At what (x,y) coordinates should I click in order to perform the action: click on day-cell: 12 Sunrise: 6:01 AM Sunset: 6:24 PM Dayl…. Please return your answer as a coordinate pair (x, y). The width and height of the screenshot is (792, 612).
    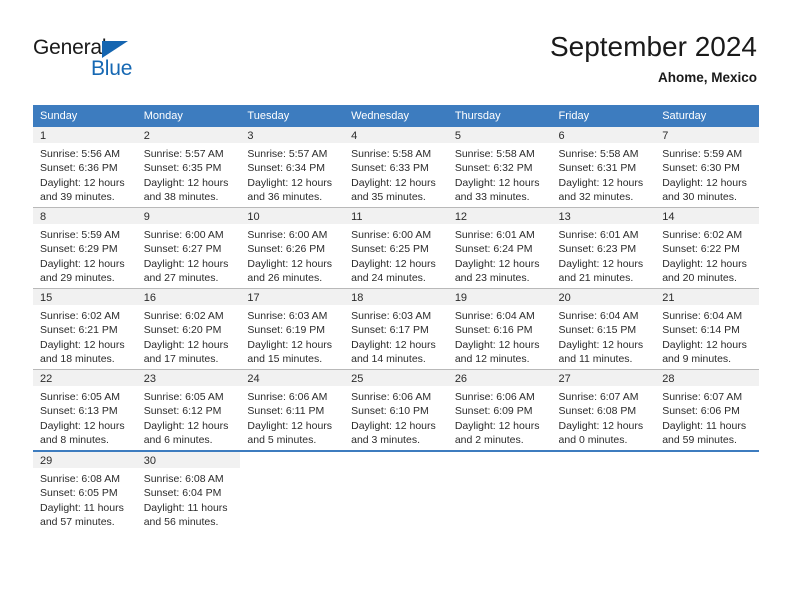
    Looking at the image, I should click on (499, 248).